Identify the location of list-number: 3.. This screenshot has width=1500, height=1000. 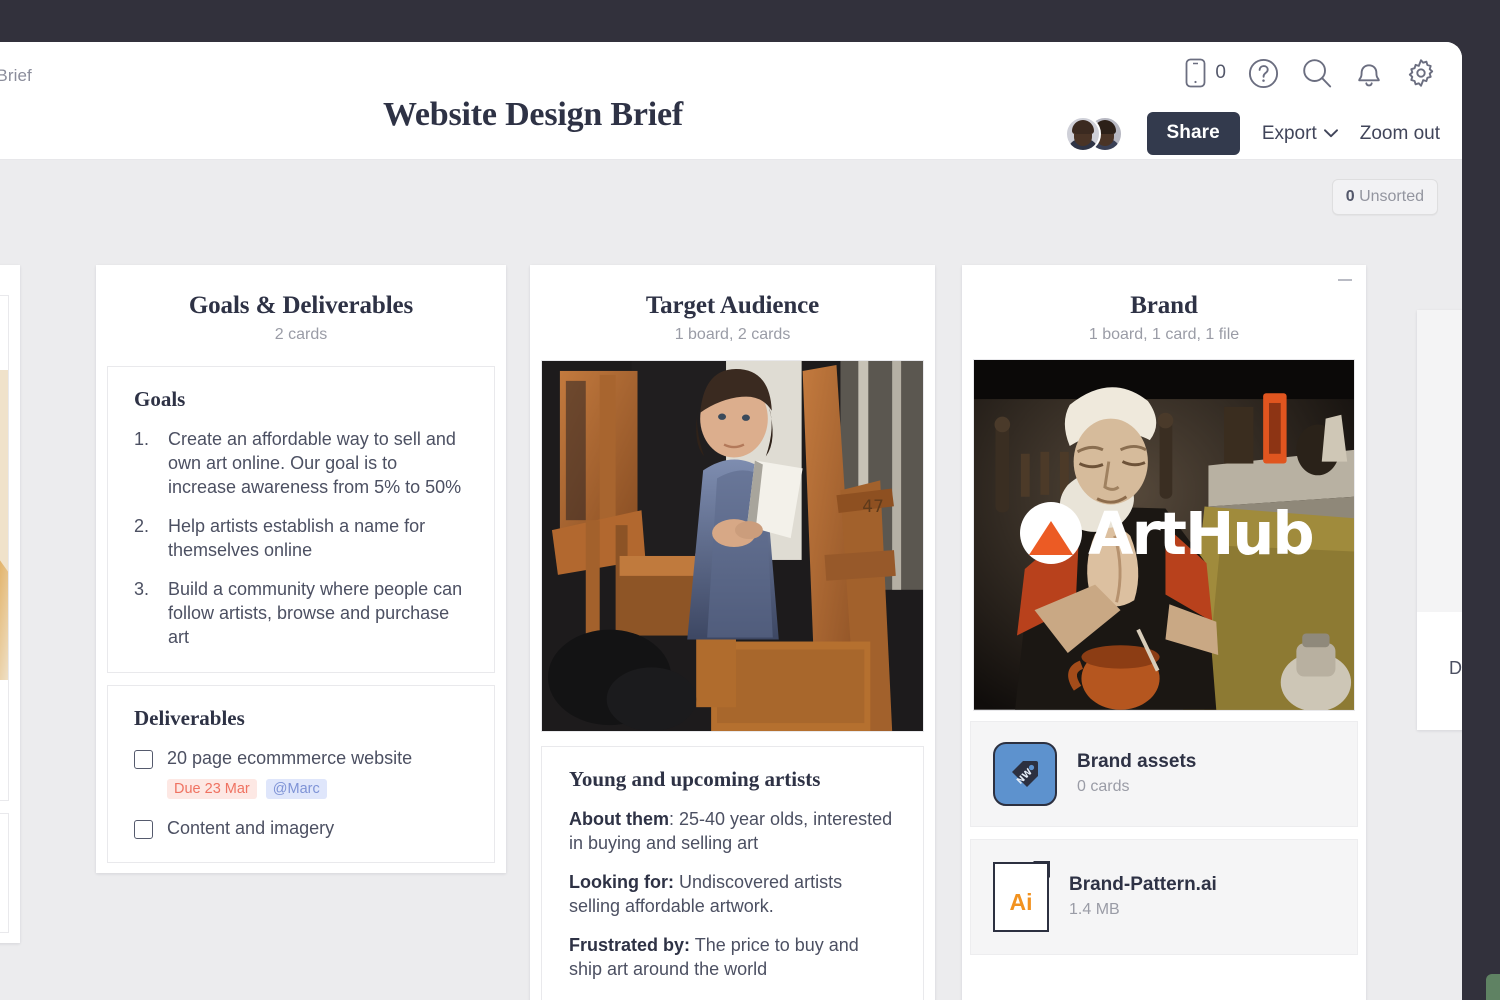
(142, 588).